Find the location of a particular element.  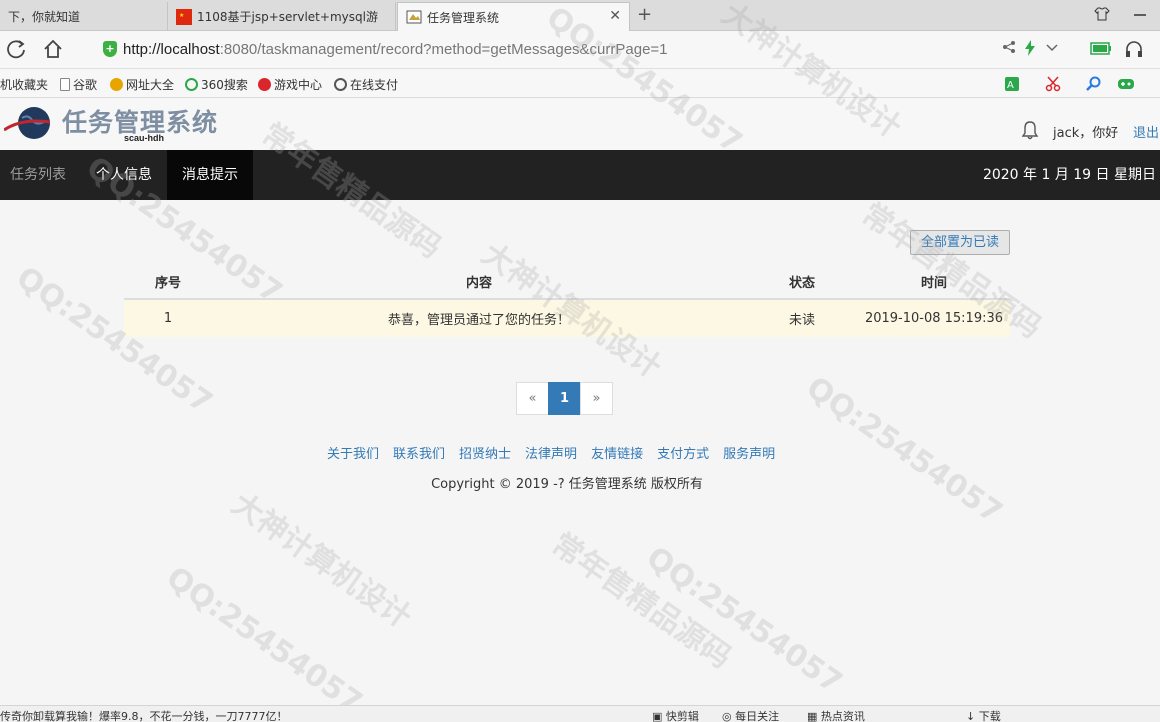

search-icon is located at coordinates (191, 84).